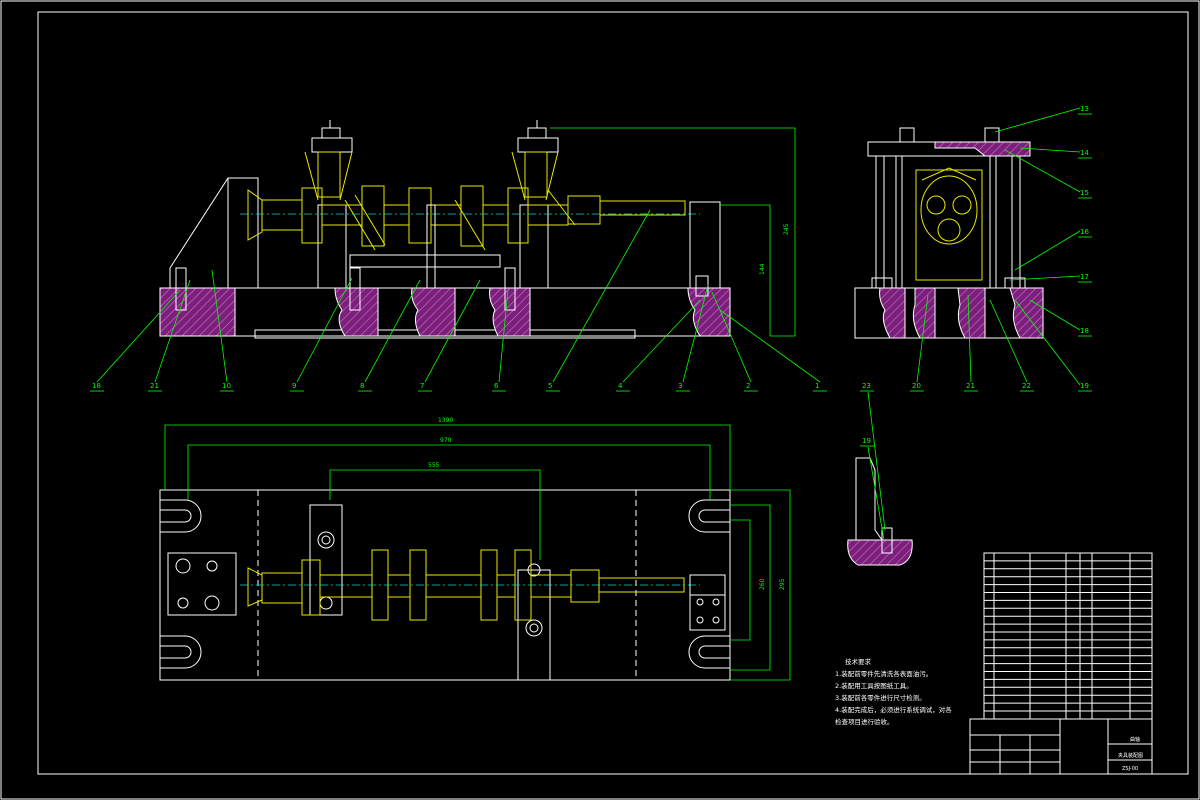 This screenshot has width=1200, height=800. What do you see at coordinates (762, 584) in the screenshot?
I see `dim-top-right-1: 260` at bounding box center [762, 584].